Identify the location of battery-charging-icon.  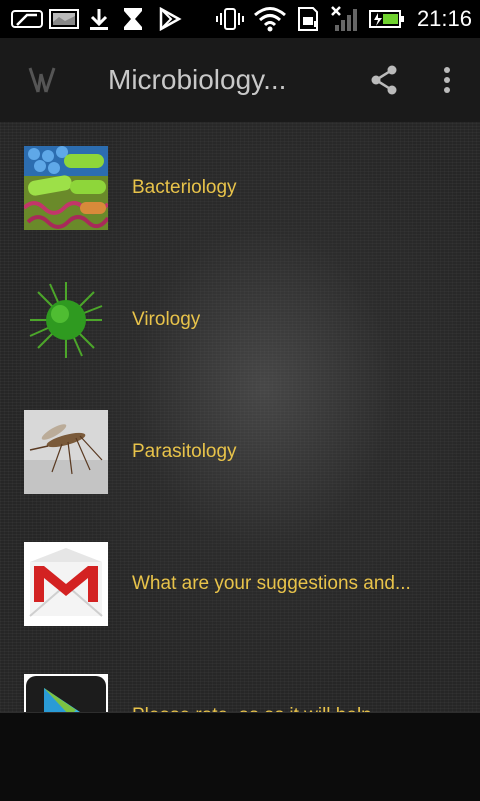
(387, 19).